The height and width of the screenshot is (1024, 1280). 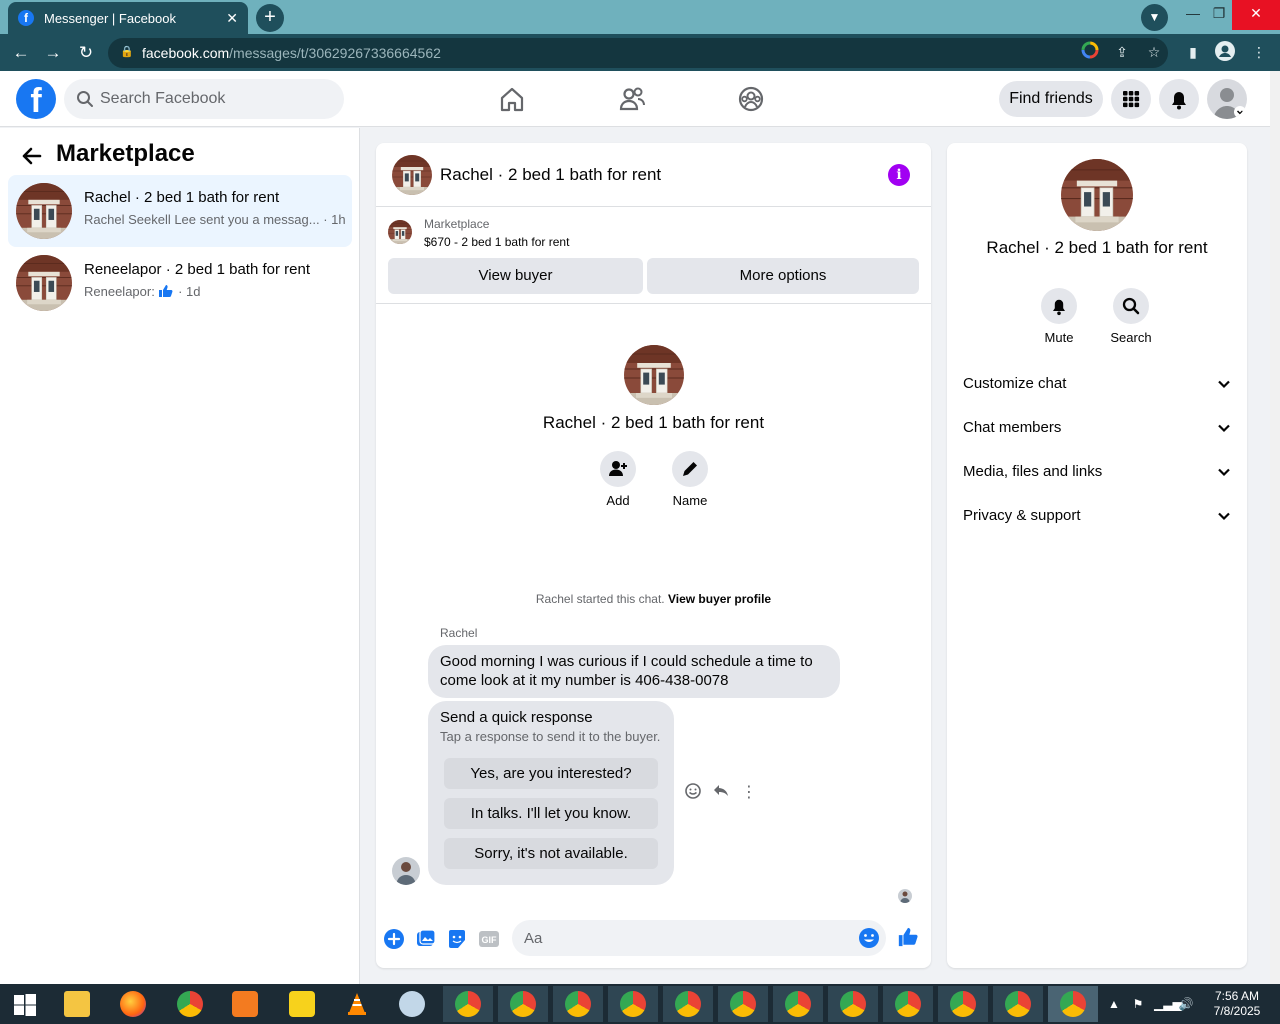 What do you see at coordinates (190, 1004) in the screenshot?
I see `chrome-taskbar-button` at bounding box center [190, 1004].